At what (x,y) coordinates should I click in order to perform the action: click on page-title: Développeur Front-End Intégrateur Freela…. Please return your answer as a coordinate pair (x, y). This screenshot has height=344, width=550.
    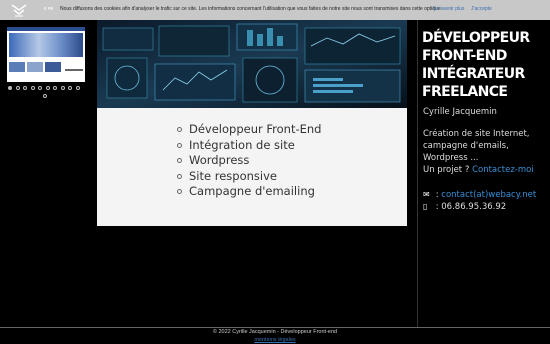
    Looking at the image, I should click on (476, 65).